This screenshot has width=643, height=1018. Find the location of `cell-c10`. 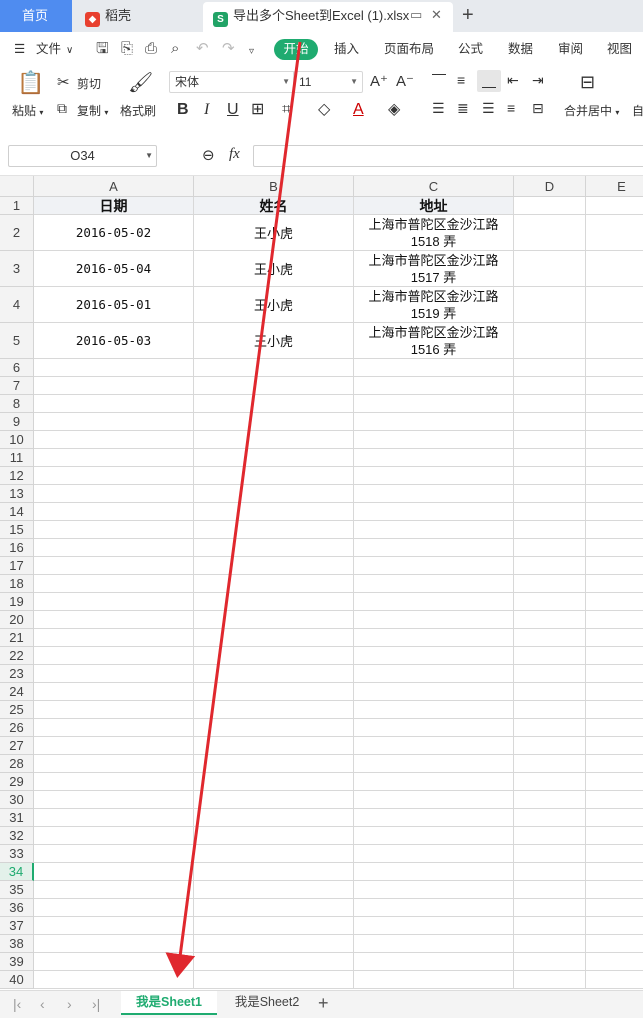

cell-c10 is located at coordinates (434, 440).